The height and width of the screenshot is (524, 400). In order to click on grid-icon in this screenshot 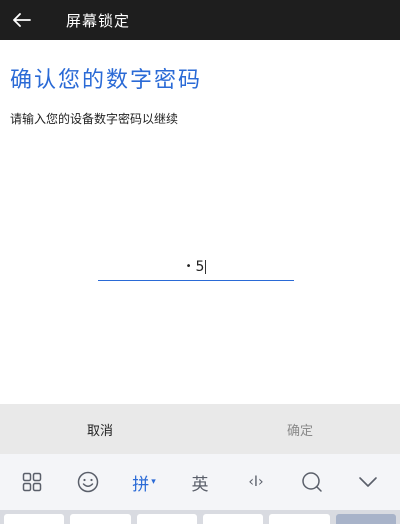, I will do `click(32, 482)`.